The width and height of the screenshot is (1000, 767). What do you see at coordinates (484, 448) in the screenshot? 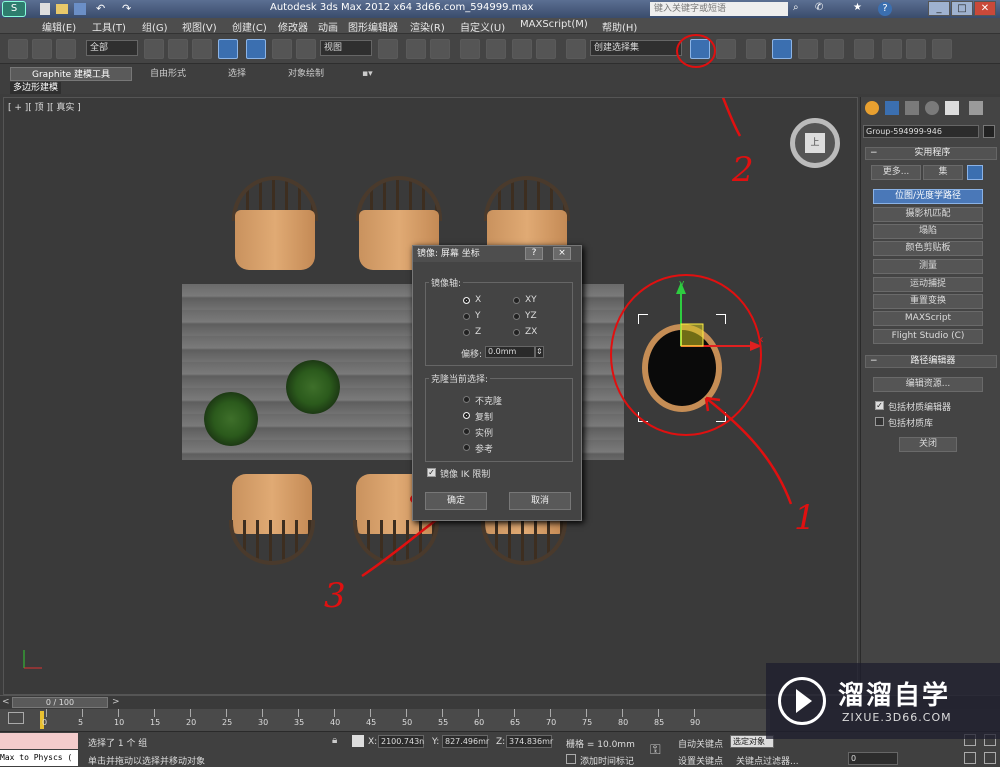
I see `clone-reference-label: 参考` at bounding box center [484, 448].